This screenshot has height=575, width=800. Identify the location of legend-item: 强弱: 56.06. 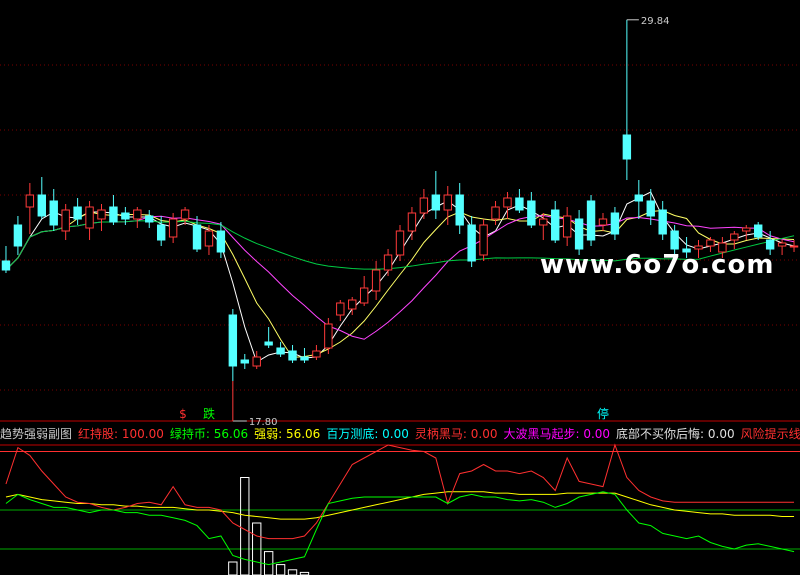
(287, 434).